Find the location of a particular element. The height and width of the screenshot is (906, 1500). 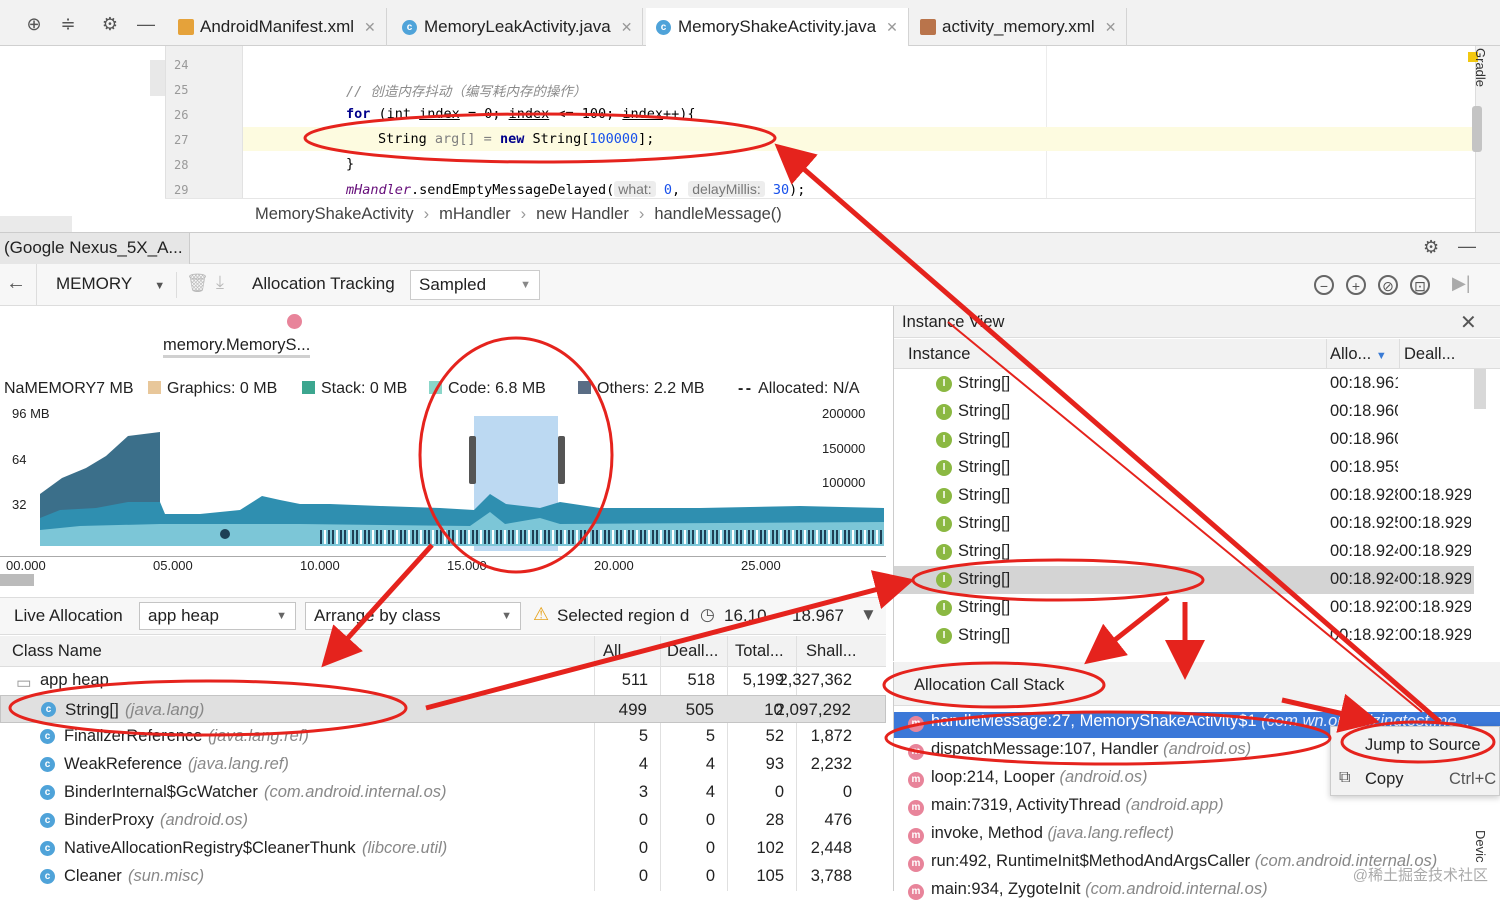

call-stack-frame: m main:7319, ActivityThread (android.app) is located at coordinates (1197, 809).